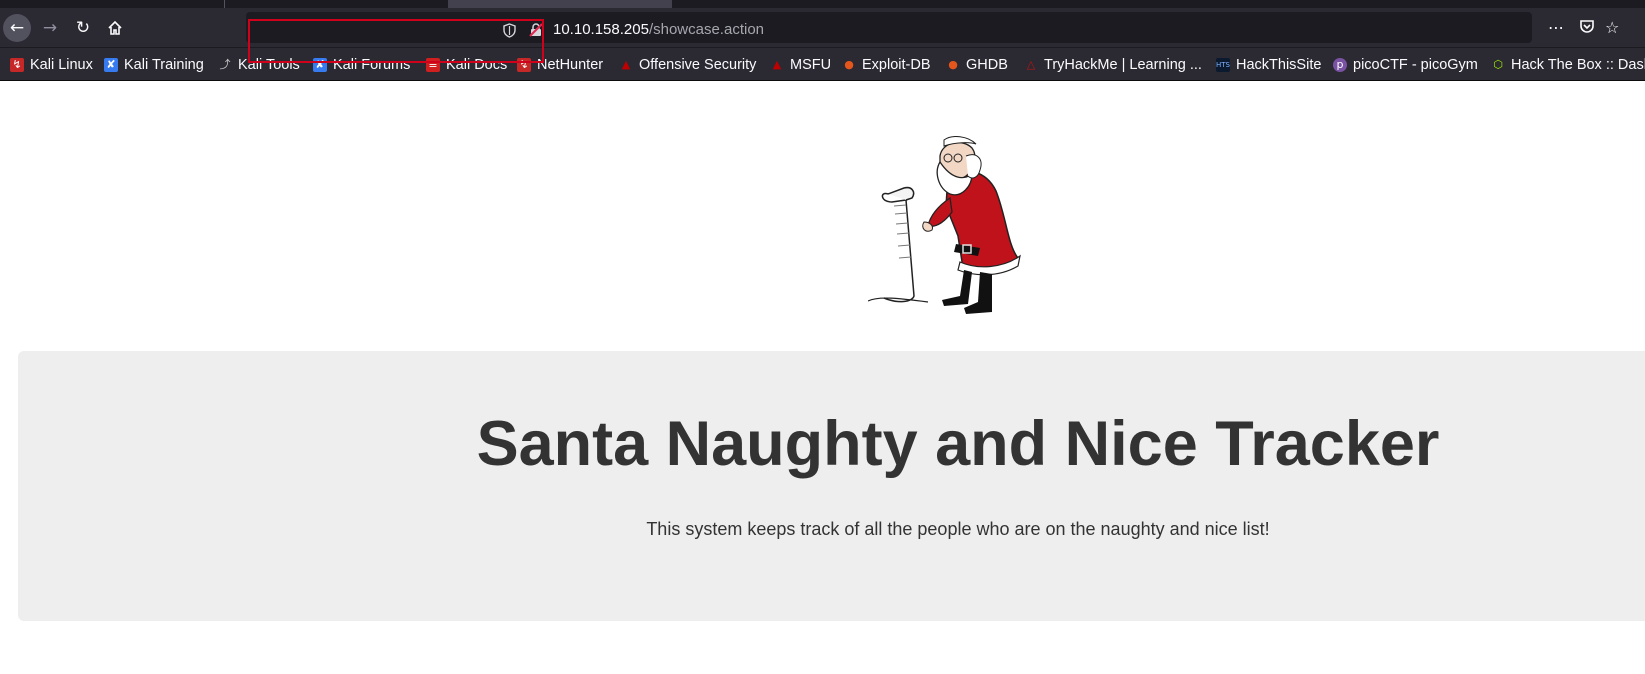  Describe the element at coordinates (225, 64) in the screenshot. I see `tools-icon: ⤴` at that location.